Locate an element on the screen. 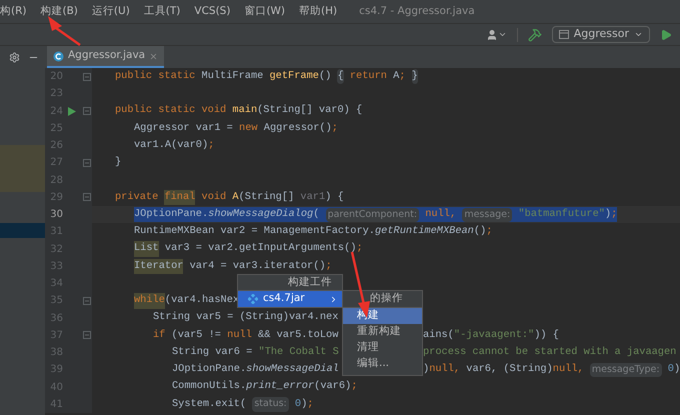 The width and height of the screenshot is (680, 415). tab-label: Aggressor.java is located at coordinates (107, 56).